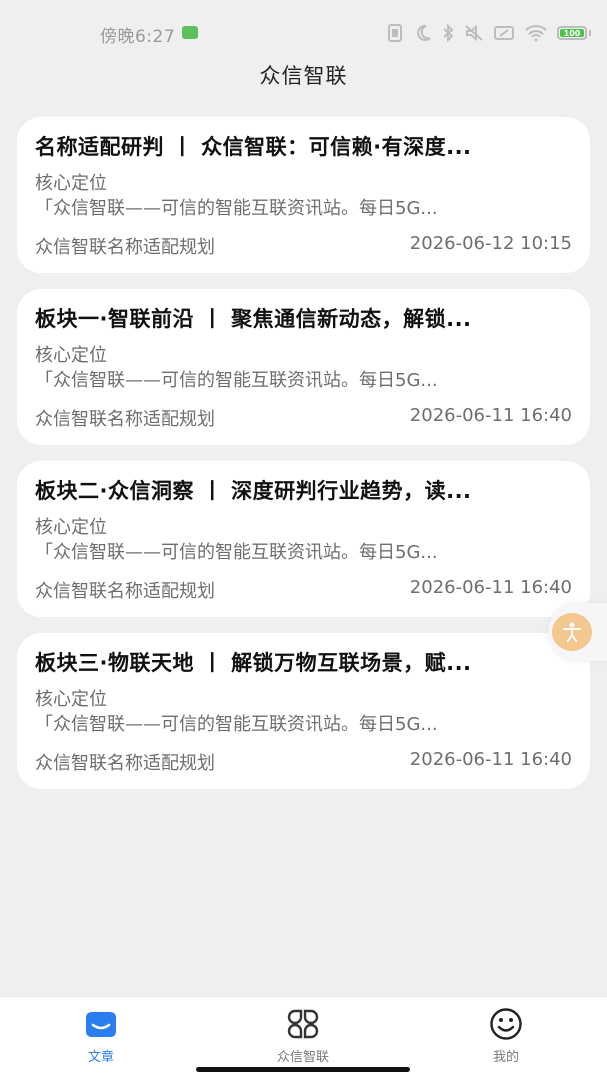  I want to click on article-icon, so click(101, 1024).